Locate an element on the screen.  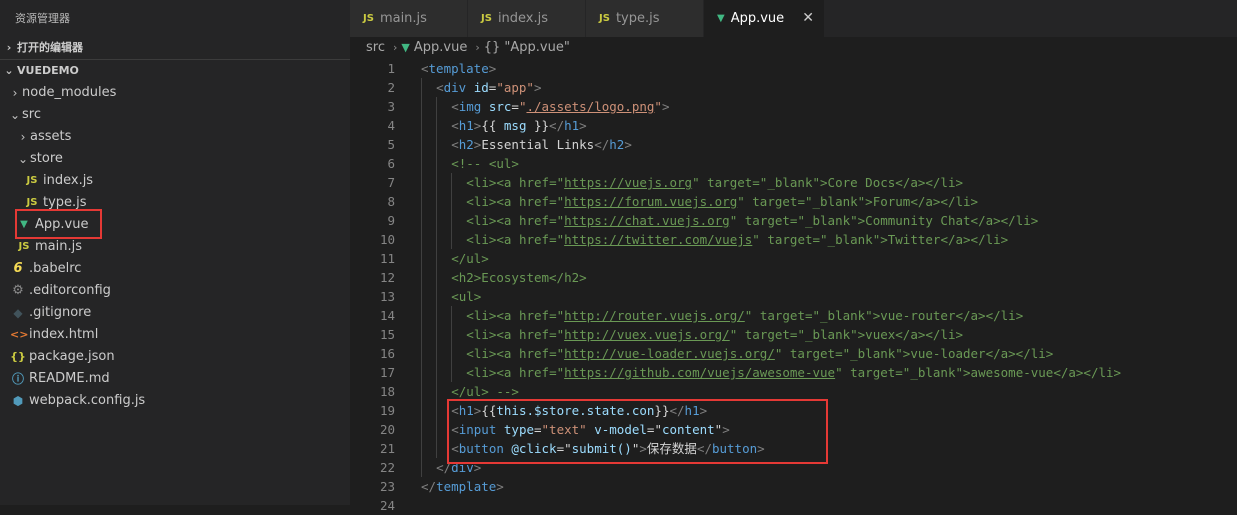
breadcrumb-symbol: {} "App.vue" is located at coordinates (527, 48).